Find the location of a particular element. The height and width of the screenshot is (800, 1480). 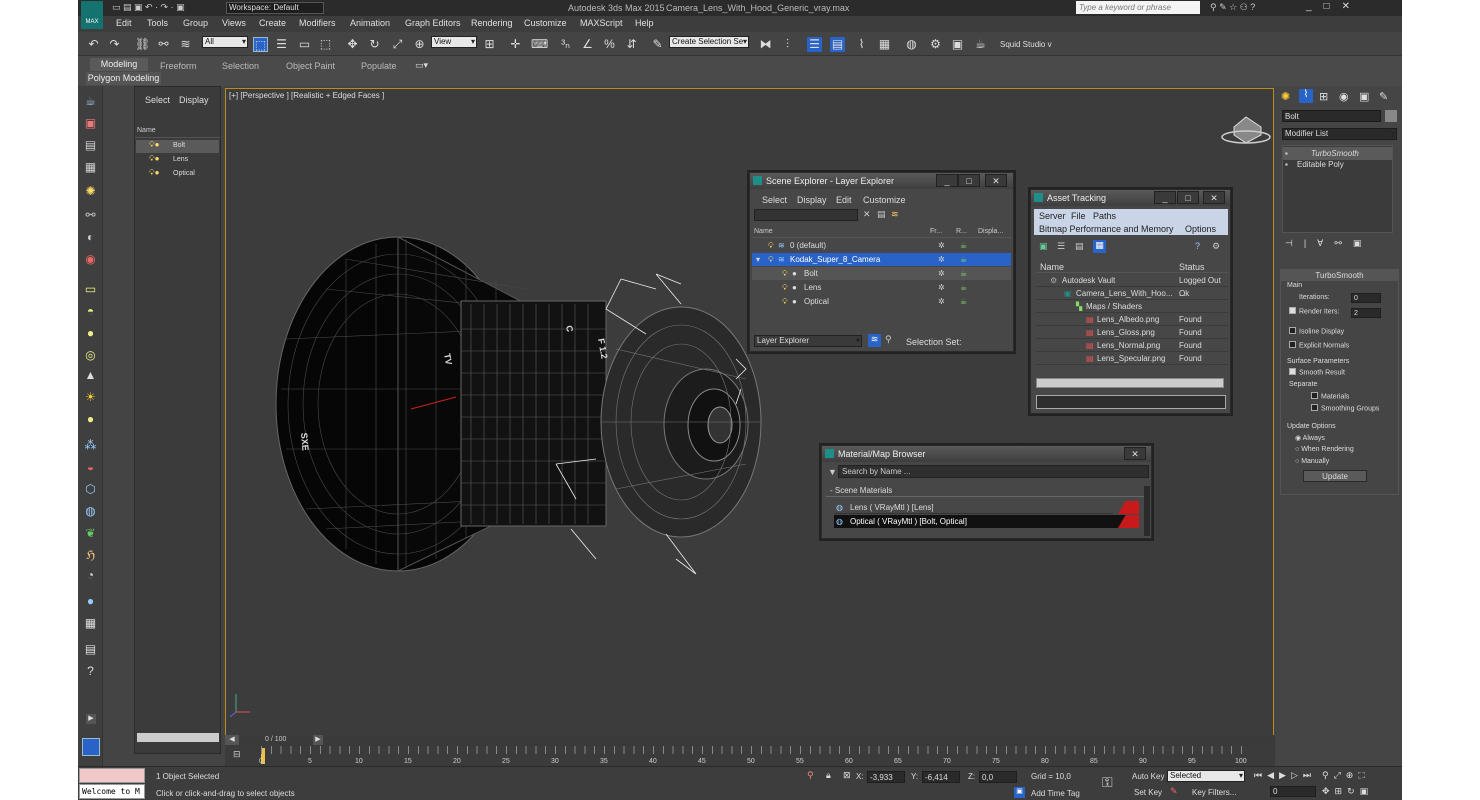

clipboard-icon: ▤ is located at coordinates (90, 649).